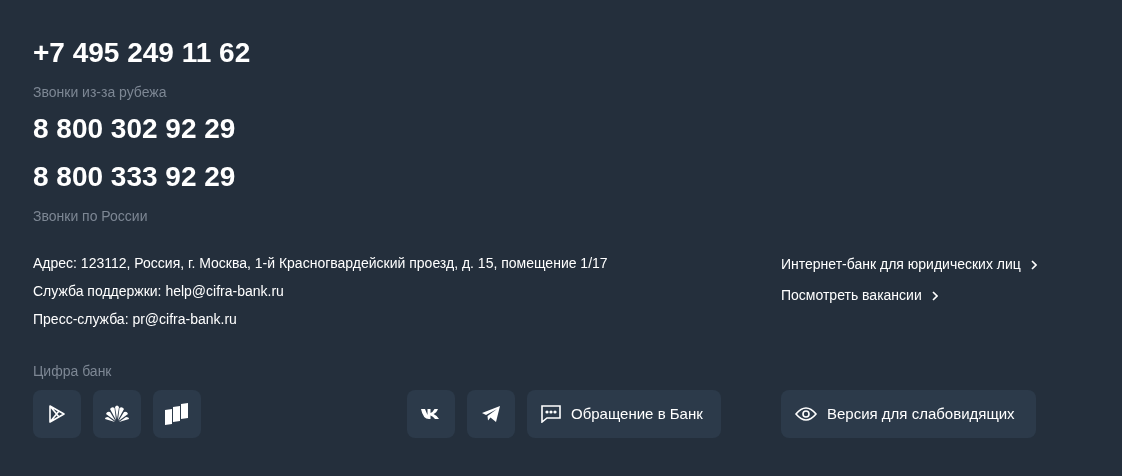 The image size is (1122, 476). I want to click on paper-plane-icon, so click(491, 414).